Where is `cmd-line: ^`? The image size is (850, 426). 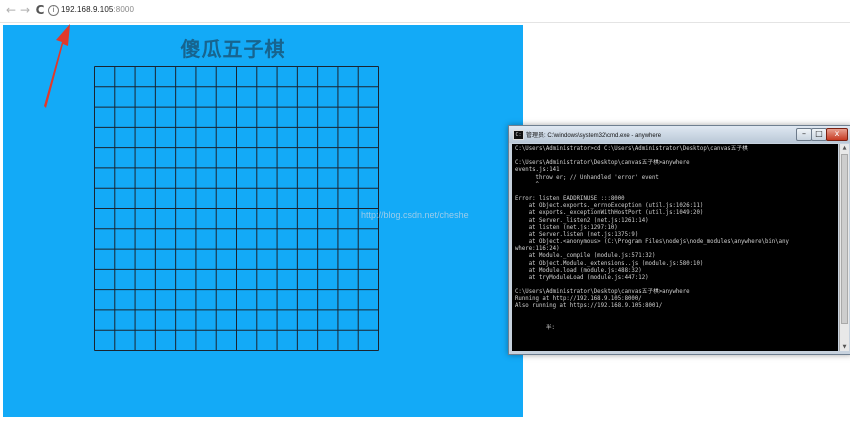
cmd-line: ^ is located at coordinates (527, 184).